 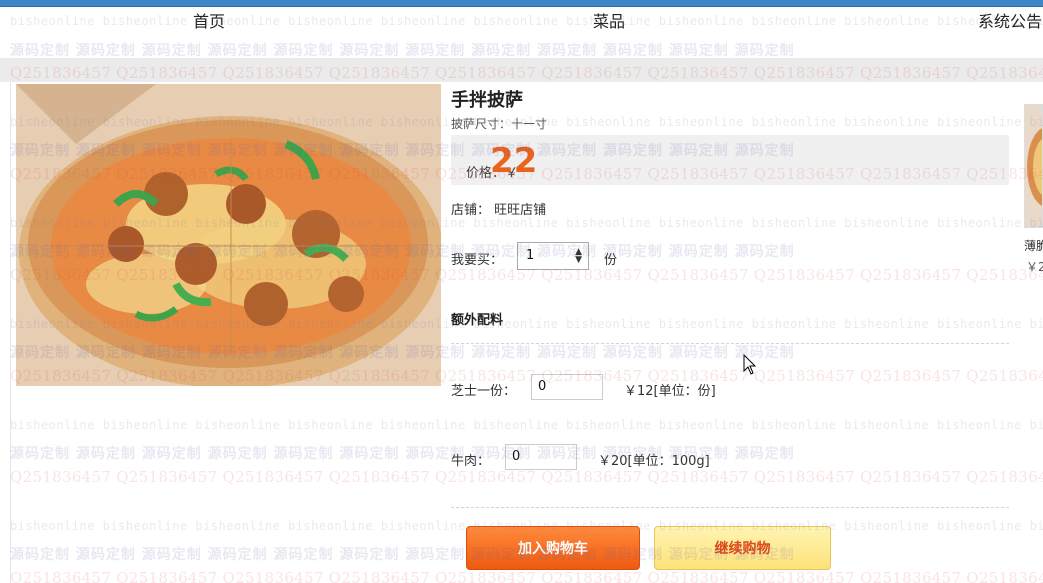 What do you see at coordinates (10, 332) in the screenshot?
I see `left-divider` at bounding box center [10, 332].